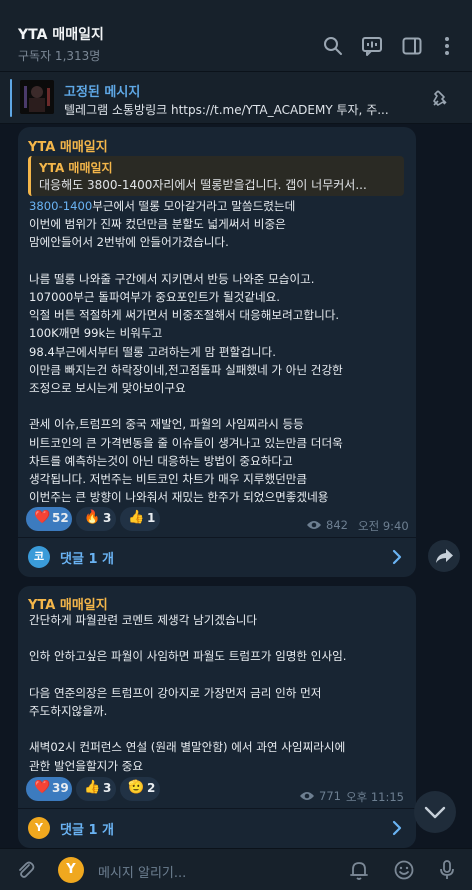 The width and height of the screenshot is (472, 890). Describe the element at coordinates (59, 56) in the screenshot. I see `subscriber-count: 구독자 1,313명` at that location.